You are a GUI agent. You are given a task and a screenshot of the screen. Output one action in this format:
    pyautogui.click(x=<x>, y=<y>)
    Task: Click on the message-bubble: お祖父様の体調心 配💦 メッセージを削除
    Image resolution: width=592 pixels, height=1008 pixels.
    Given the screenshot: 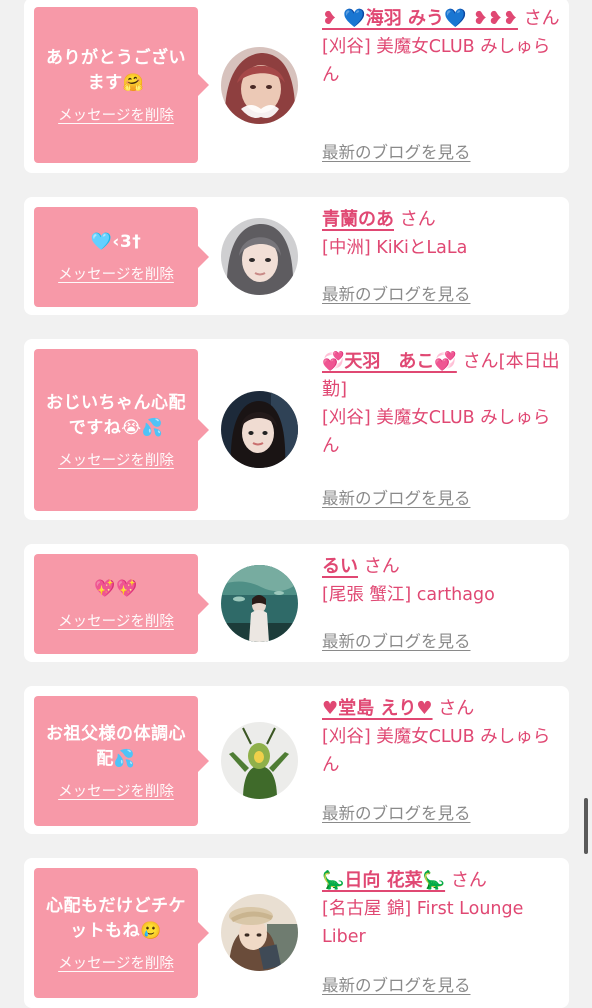 What is the action you would take?
    pyautogui.click(x=121, y=761)
    